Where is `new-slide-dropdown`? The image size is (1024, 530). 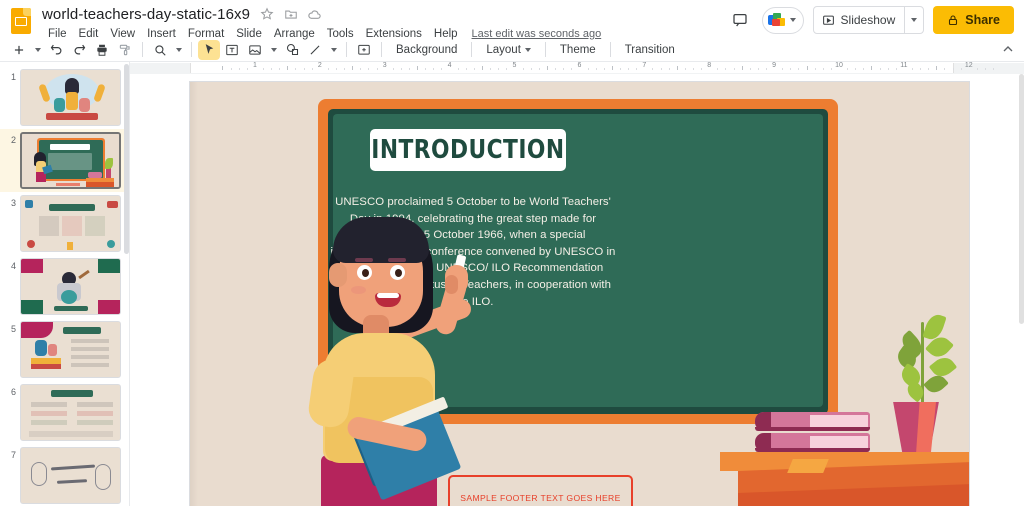
new-slide-dropdown is located at coordinates (37, 50).